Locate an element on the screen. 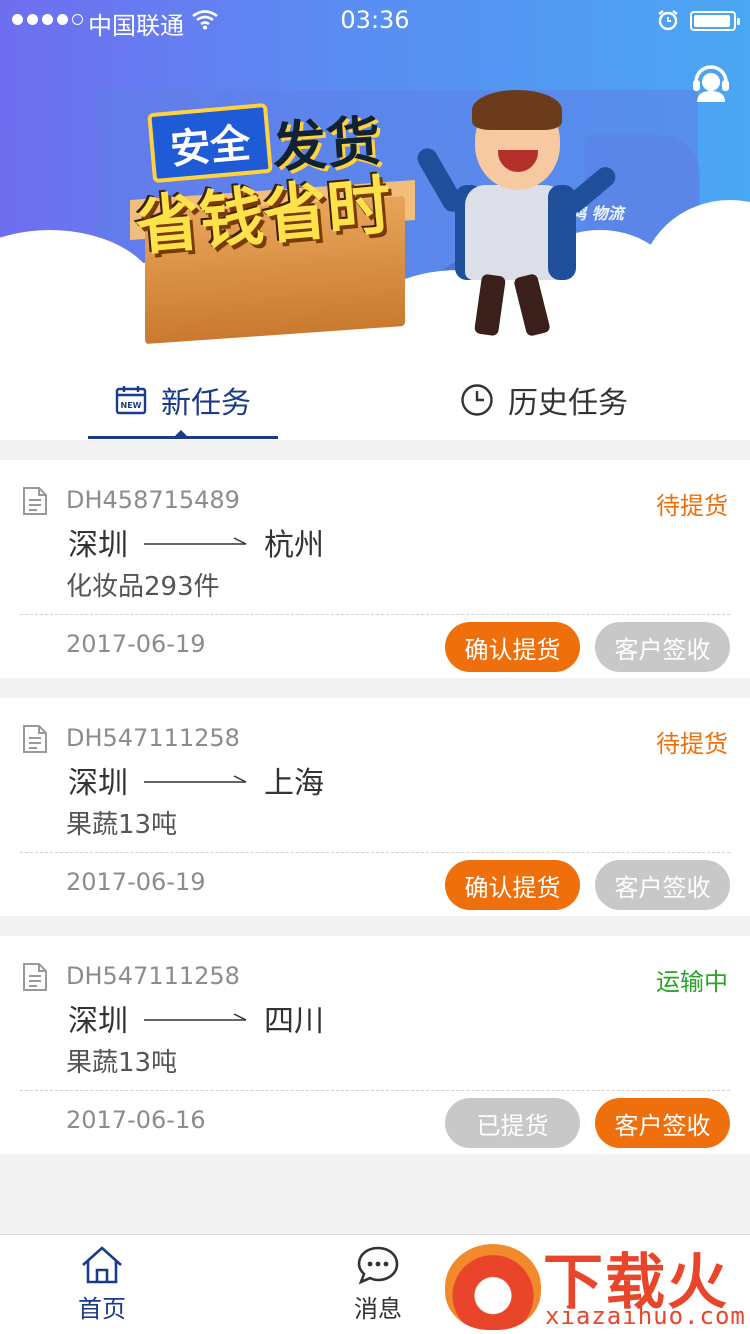  home-icon is located at coordinates (102, 1265).